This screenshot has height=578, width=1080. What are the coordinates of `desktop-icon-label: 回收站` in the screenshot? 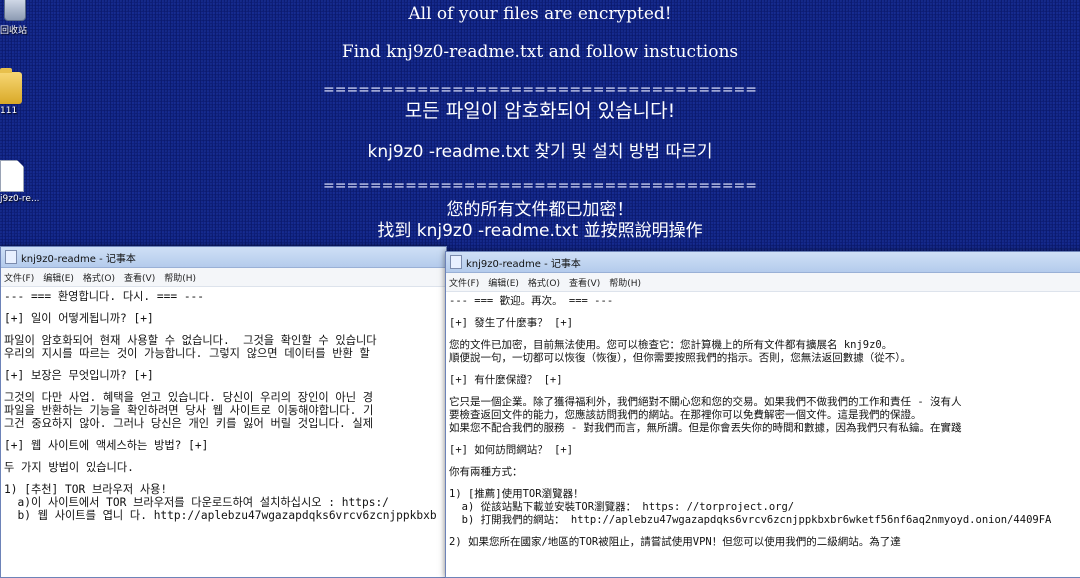 It's located at (14, 31).